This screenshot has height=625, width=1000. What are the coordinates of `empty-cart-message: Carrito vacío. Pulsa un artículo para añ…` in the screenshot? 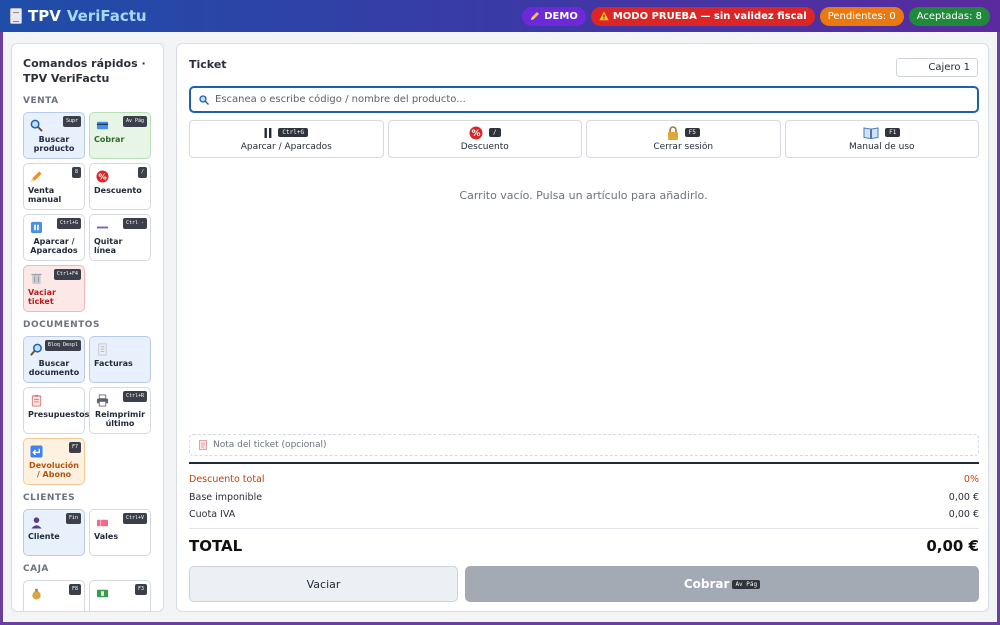 It's located at (583, 195).